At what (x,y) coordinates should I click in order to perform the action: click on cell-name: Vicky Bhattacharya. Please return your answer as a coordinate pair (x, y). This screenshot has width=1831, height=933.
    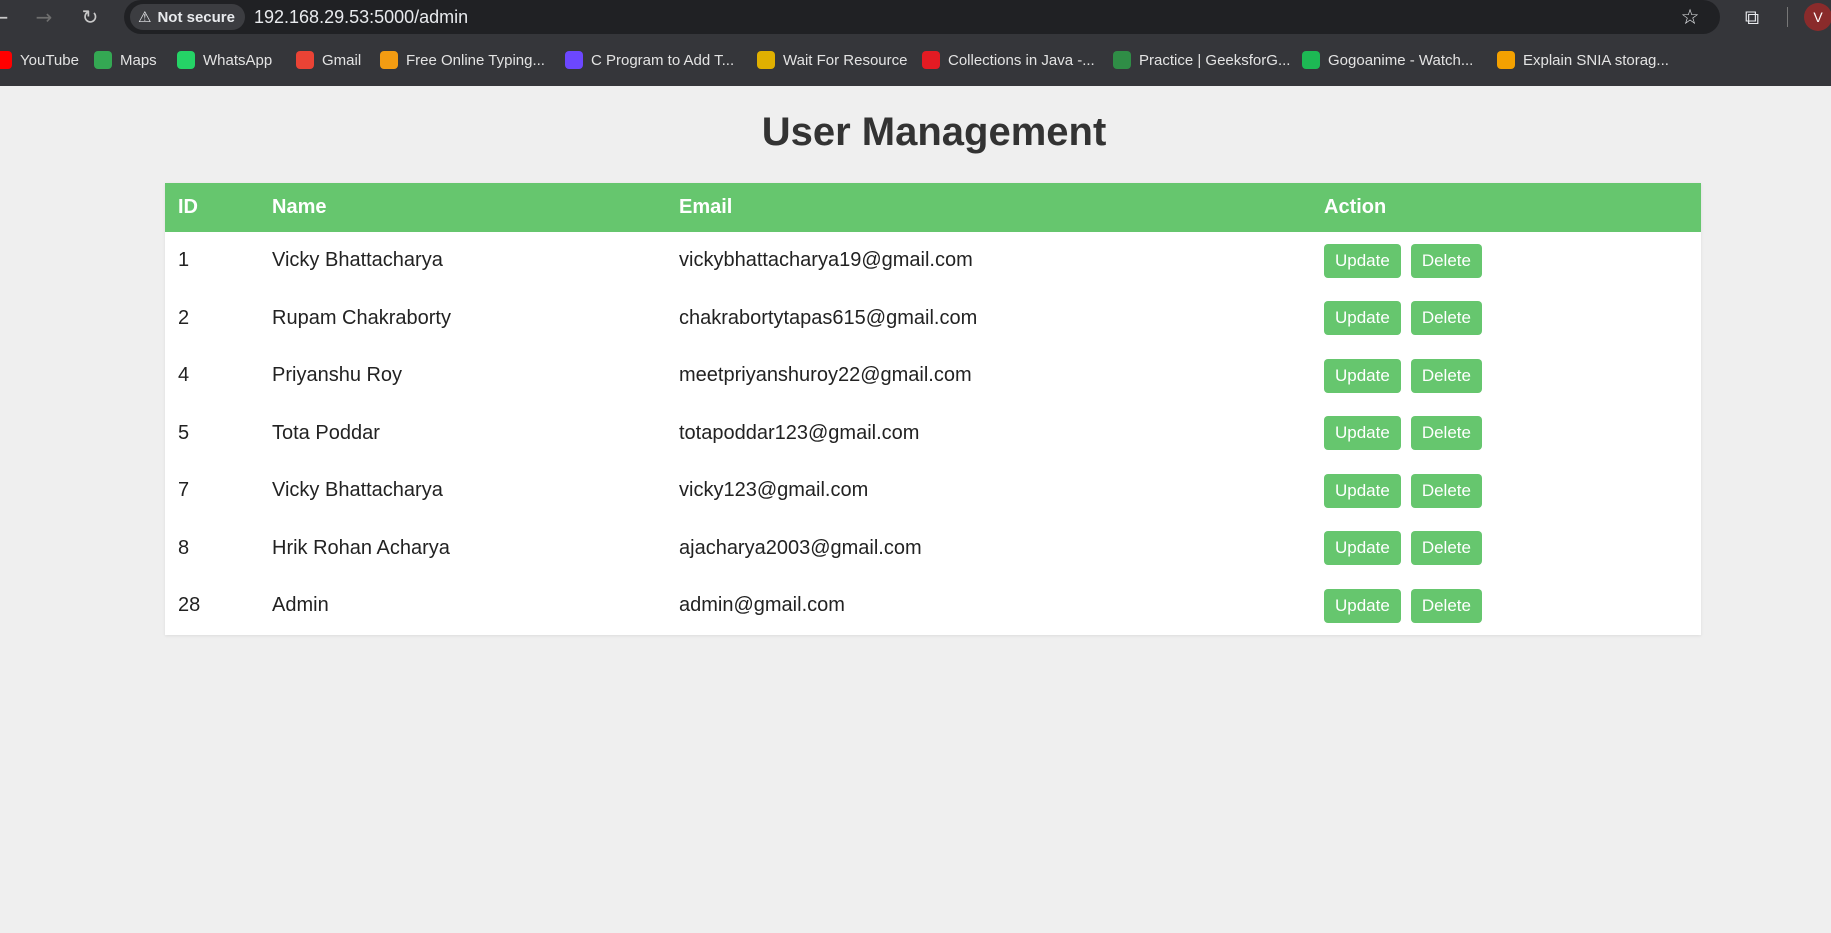
    Looking at the image, I should click on (357, 260).